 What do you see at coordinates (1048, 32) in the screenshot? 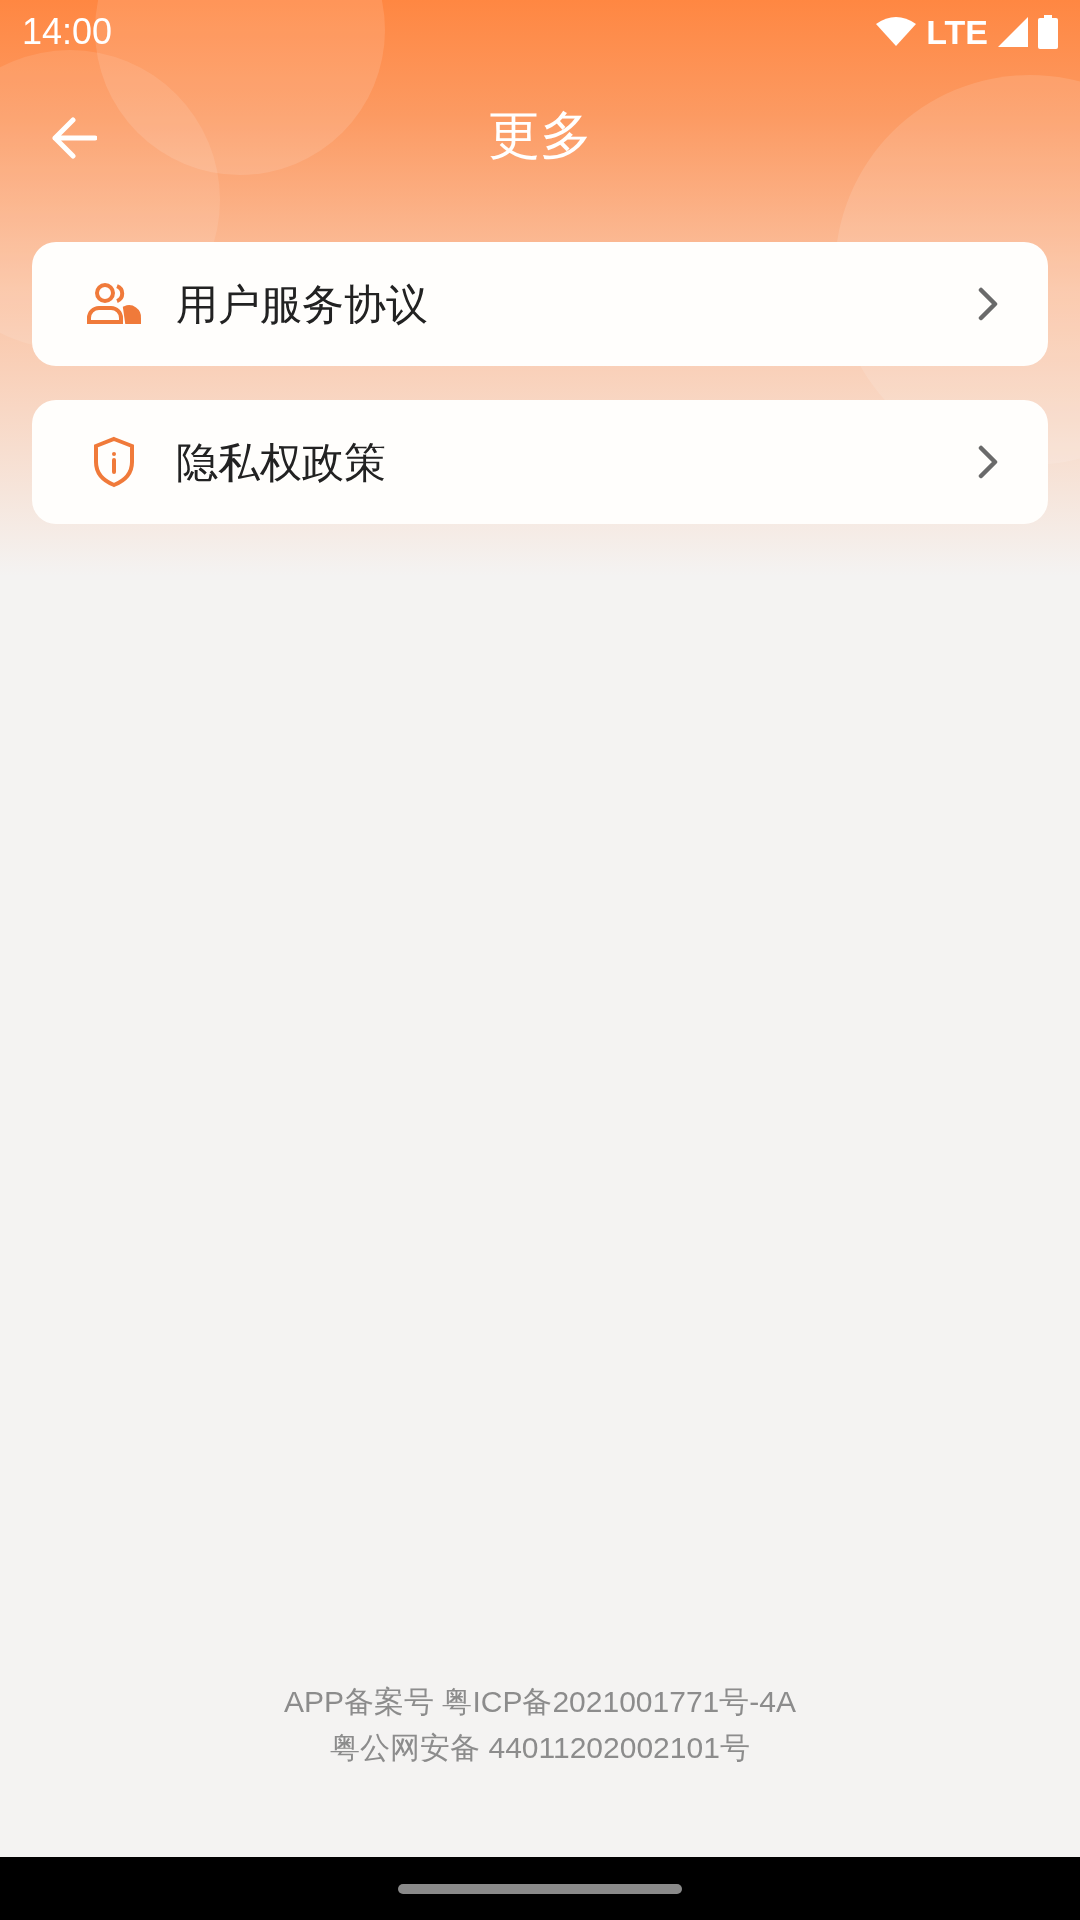
I see `battery-icon` at bounding box center [1048, 32].